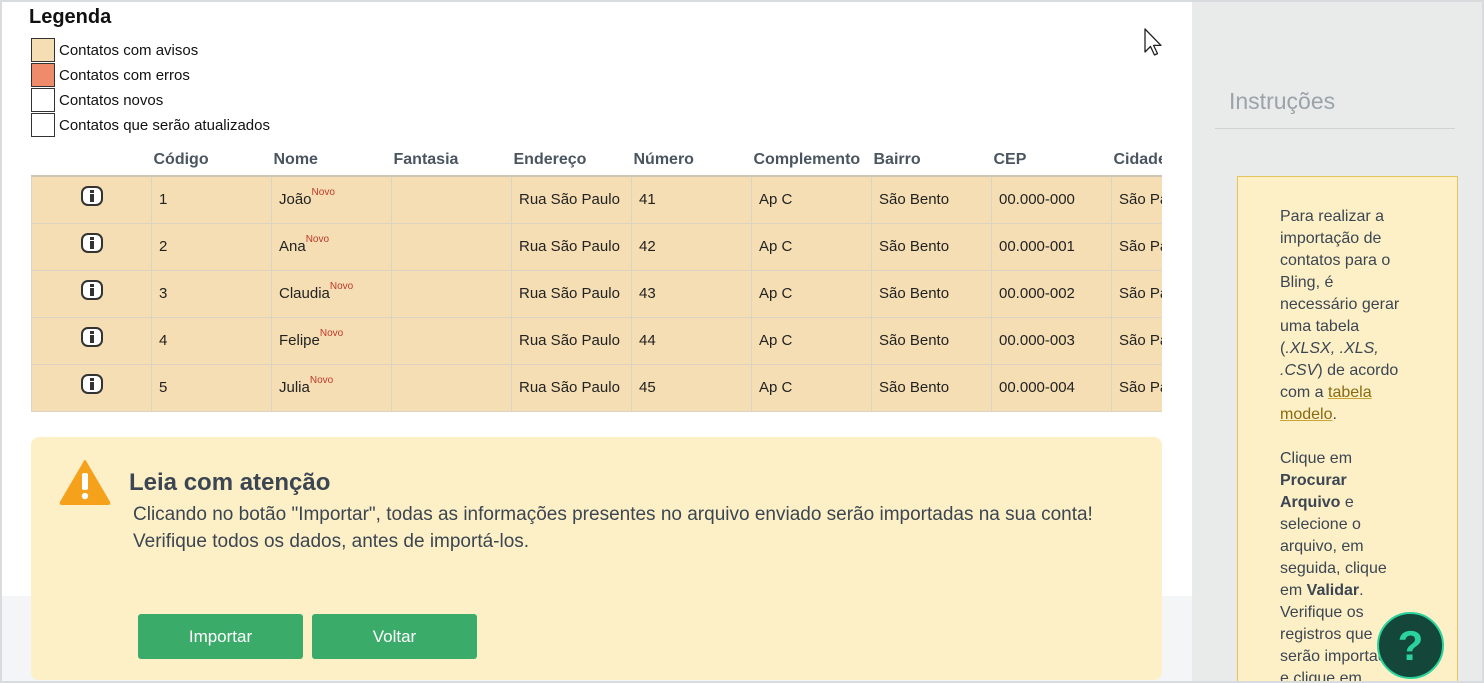 This screenshot has width=1484, height=683. Describe the element at coordinates (691, 199) in the screenshot. I see `cell-numero: 41` at that location.